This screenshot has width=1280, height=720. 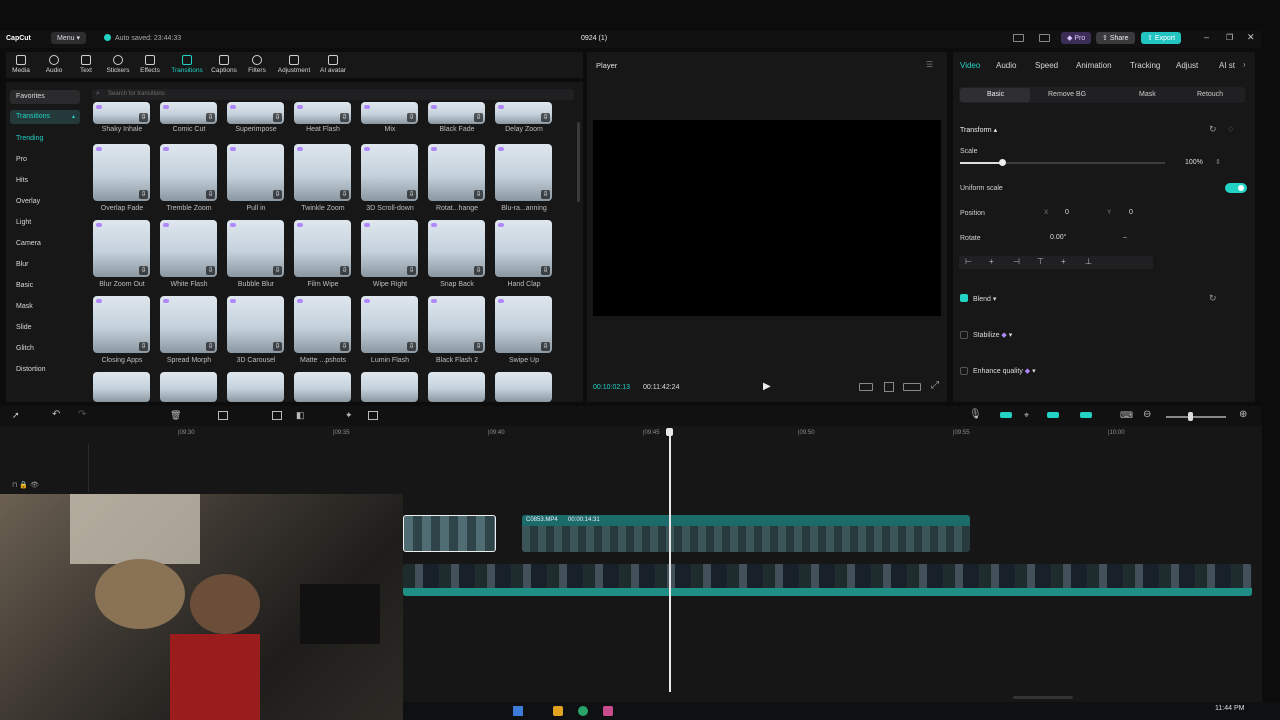 I want to click on track-icon, so click(x=1086, y=415).